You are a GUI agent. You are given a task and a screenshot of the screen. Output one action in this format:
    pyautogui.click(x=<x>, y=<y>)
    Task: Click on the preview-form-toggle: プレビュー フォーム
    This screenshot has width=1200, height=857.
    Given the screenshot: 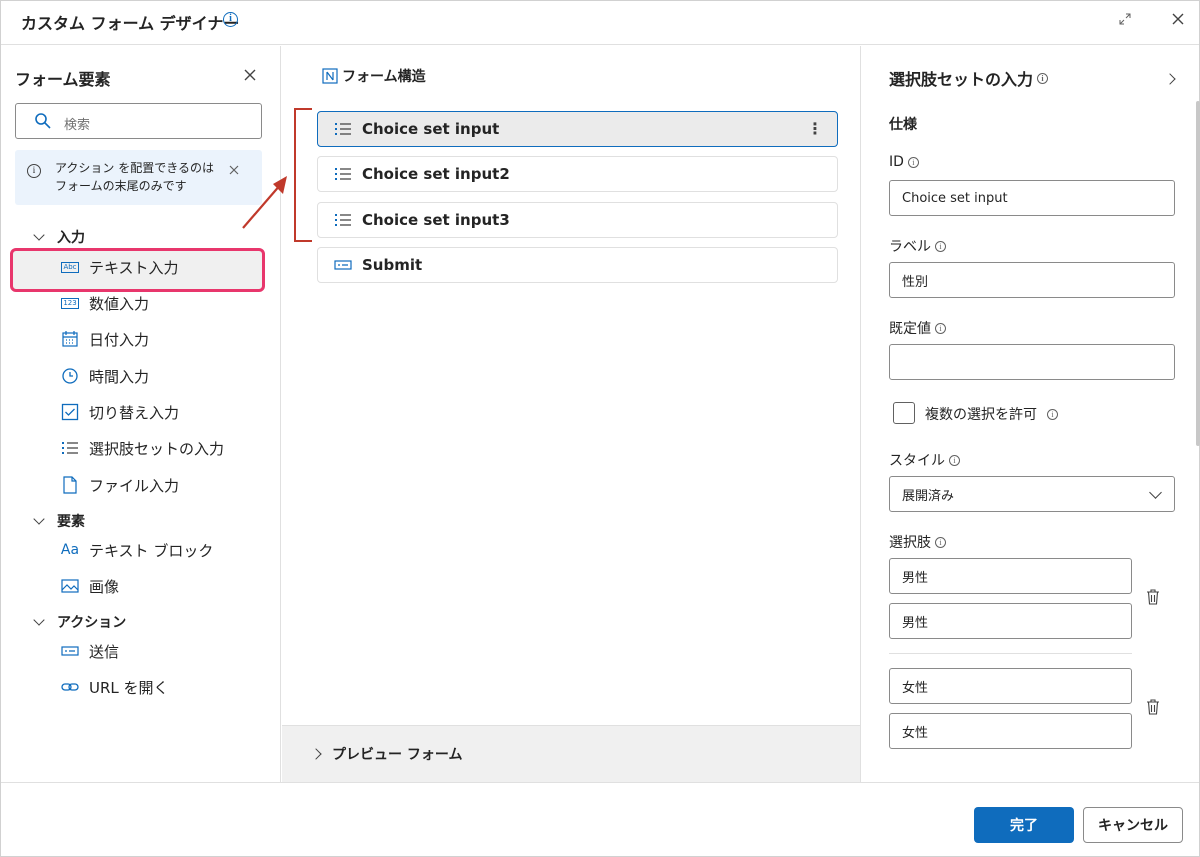 What is the action you would take?
    pyautogui.click(x=571, y=753)
    